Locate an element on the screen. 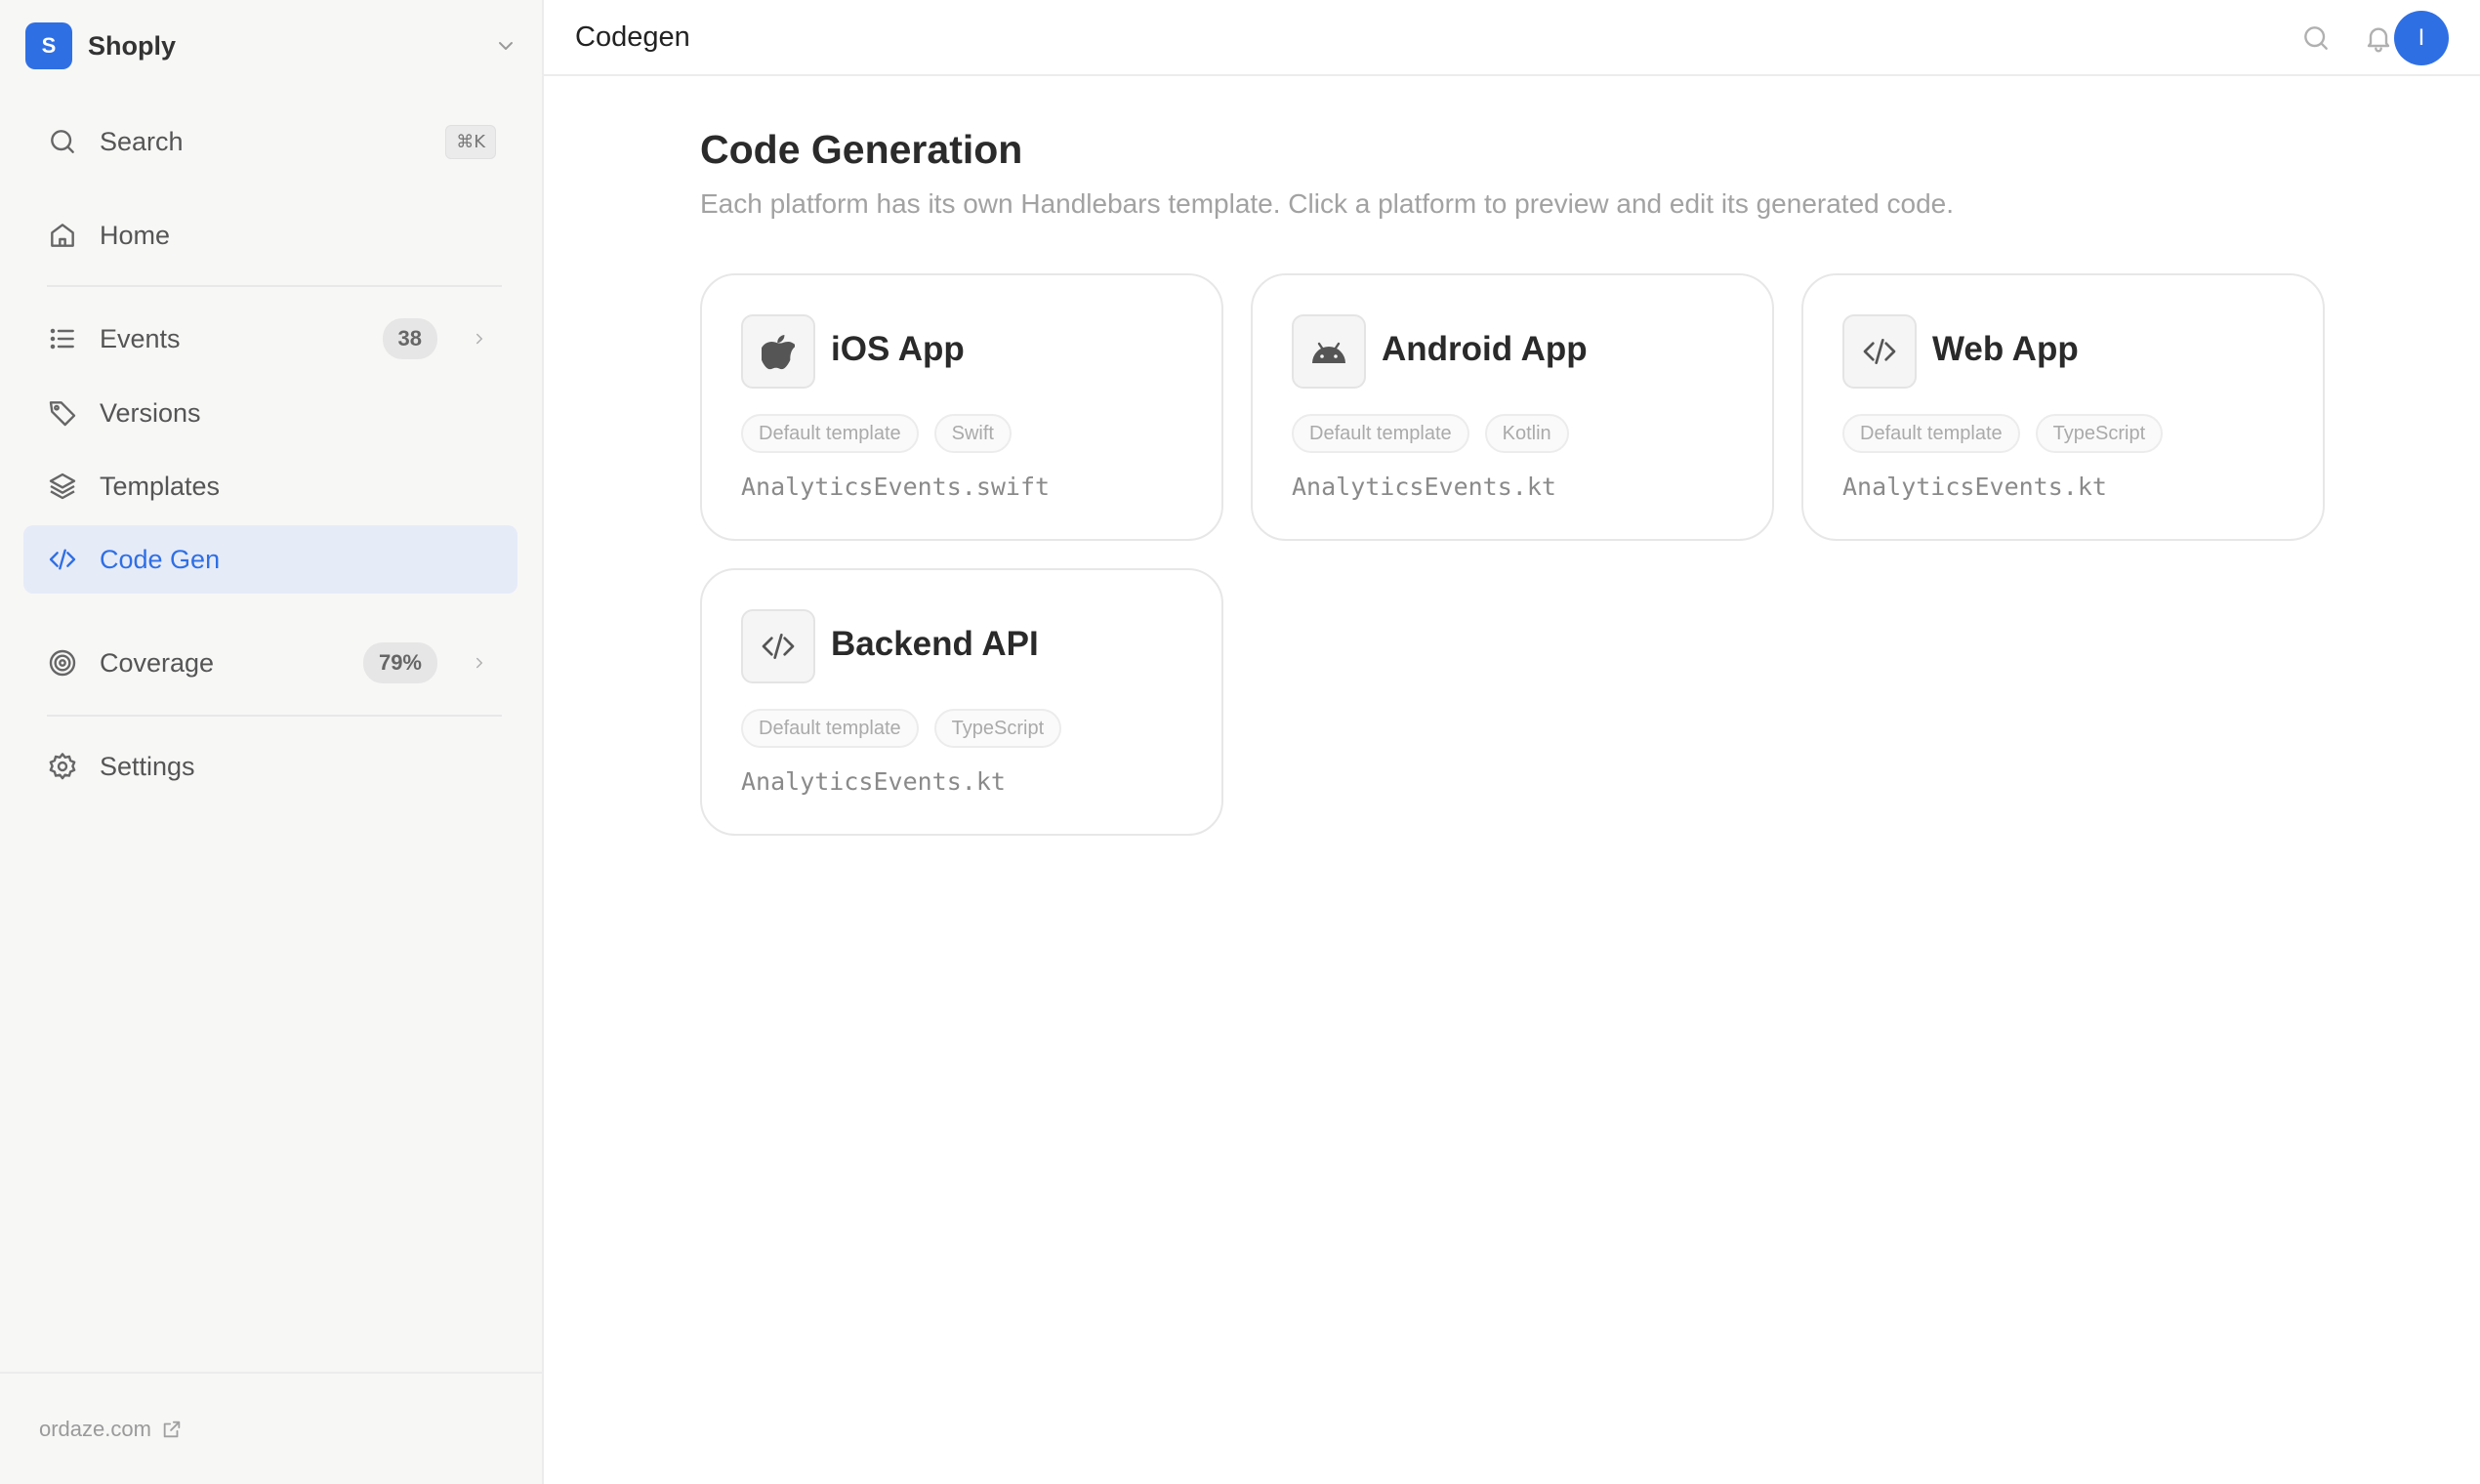 This screenshot has height=1484, width=2480. sidebar-item-home: Home is located at coordinates (270, 235).